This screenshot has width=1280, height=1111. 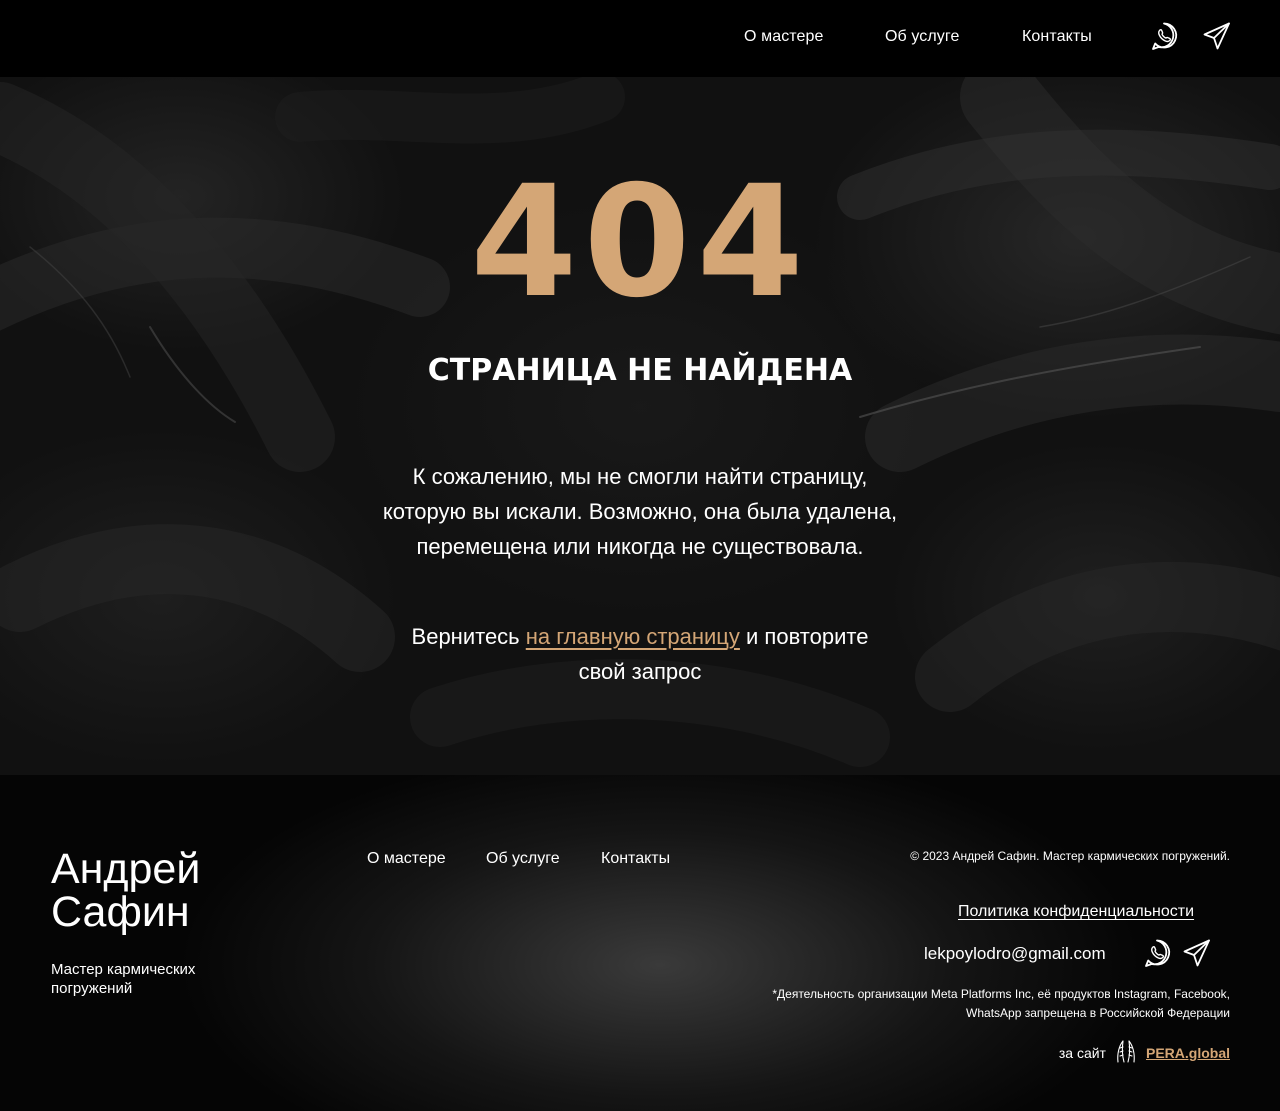 I want to click on back-suffix-line2: свой запрос, so click(x=640, y=671).